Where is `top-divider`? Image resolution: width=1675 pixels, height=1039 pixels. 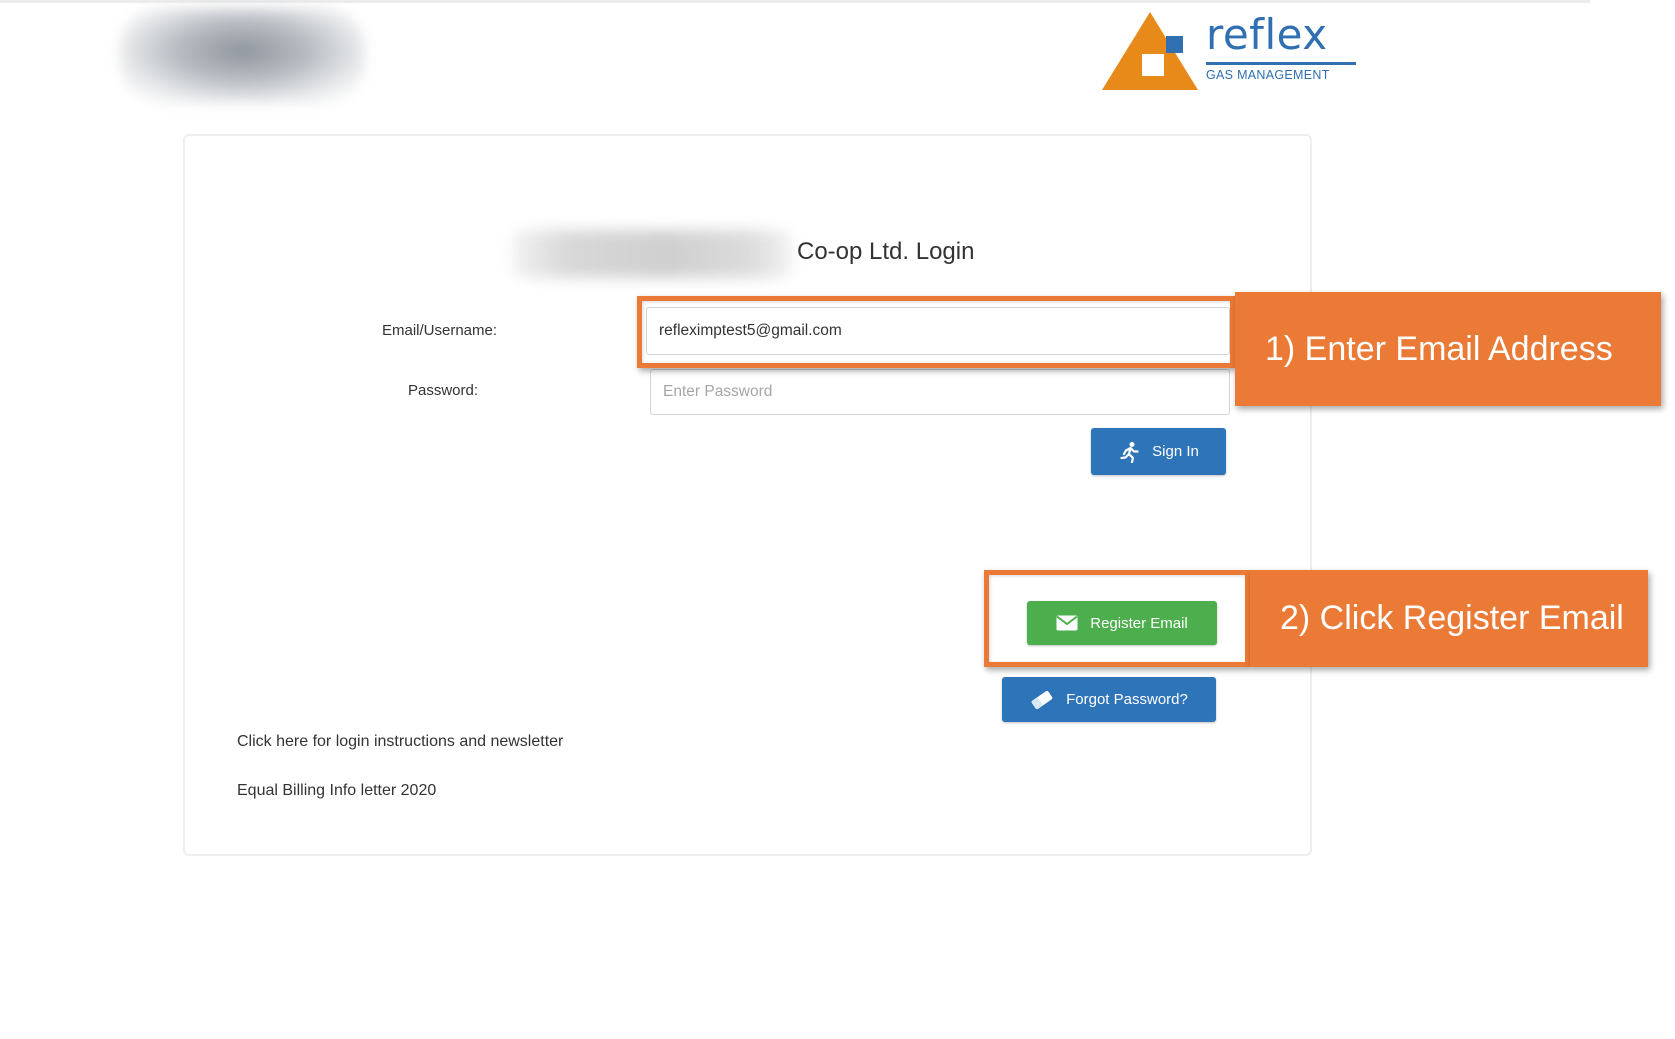 top-divider is located at coordinates (795, 1).